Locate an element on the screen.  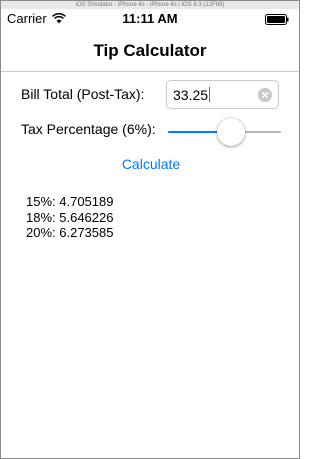
tax-percentage-slider is located at coordinates (224, 132).